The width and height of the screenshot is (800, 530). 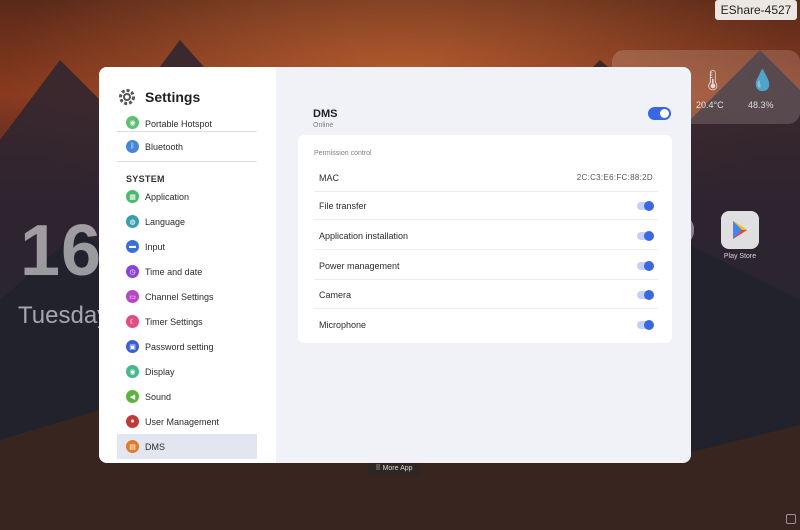 I want to click on sidebar-item-label: Sound, so click(x=158, y=396).